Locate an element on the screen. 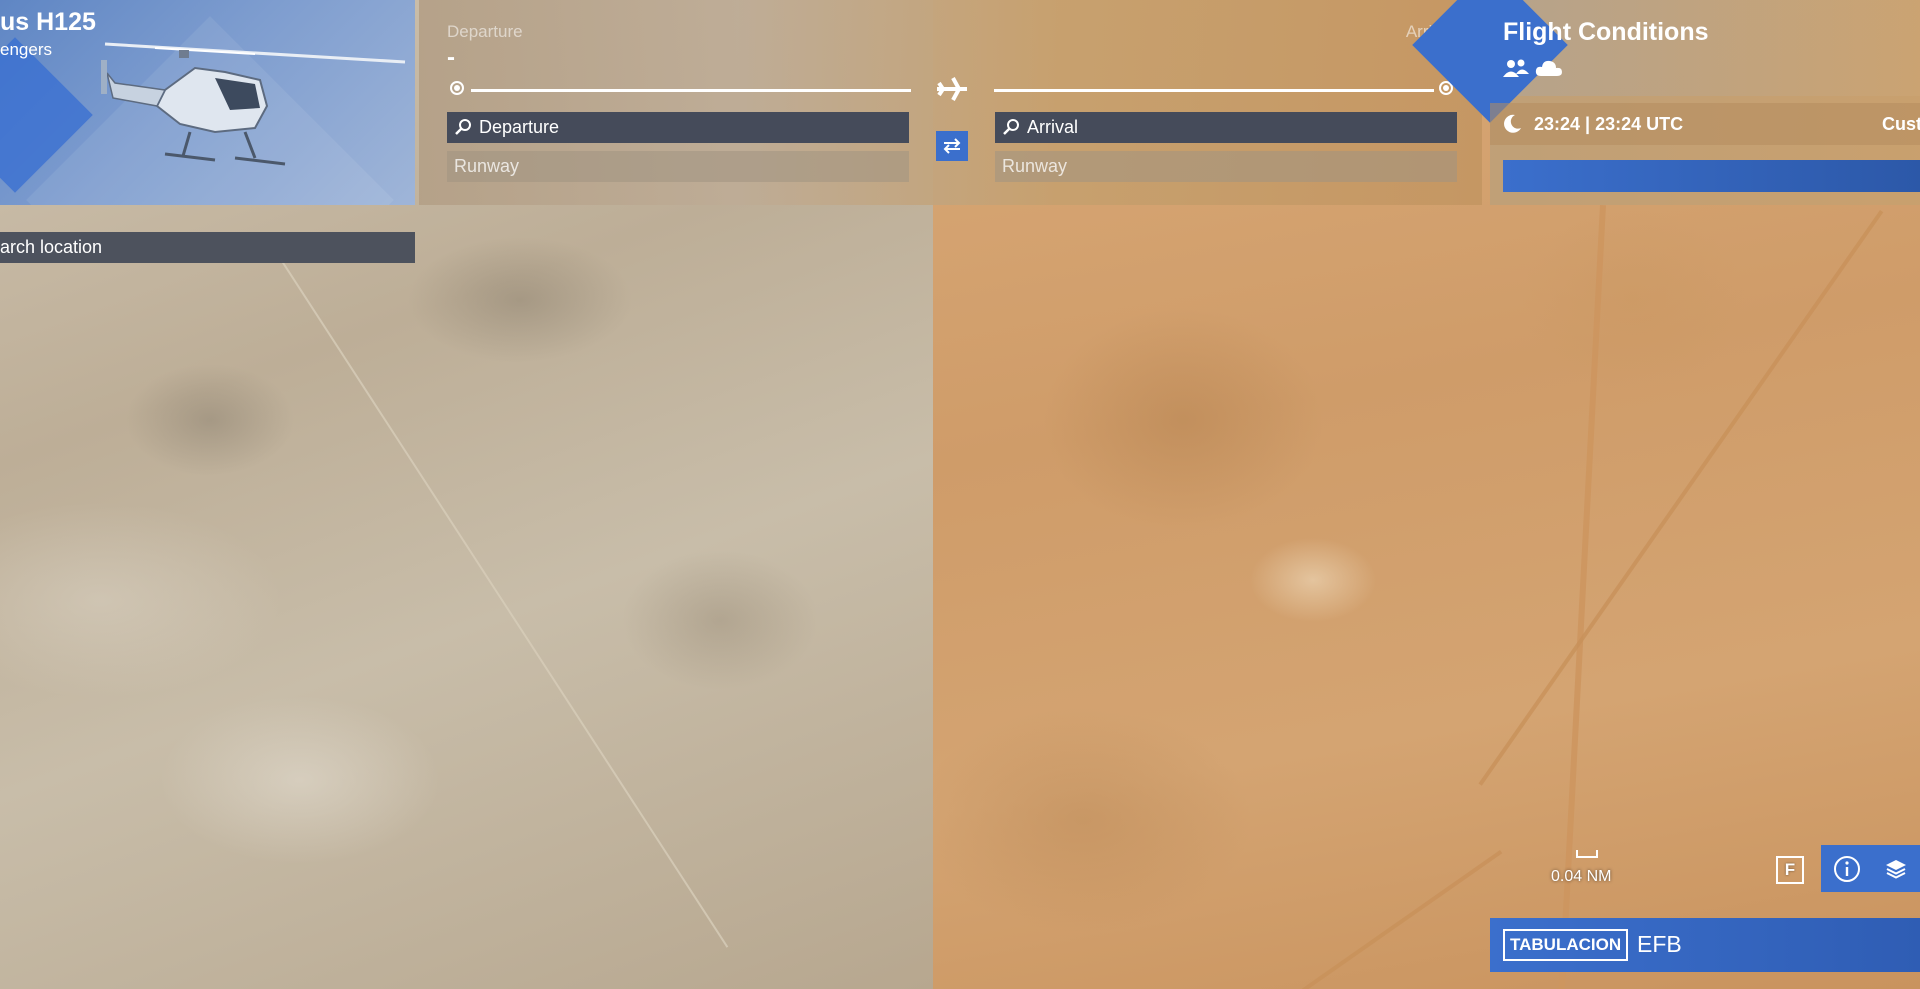 Image resolution: width=1920 pixels, height=989 pixels. aircraft-subtitle: engers is located at coordinates (26, 49).